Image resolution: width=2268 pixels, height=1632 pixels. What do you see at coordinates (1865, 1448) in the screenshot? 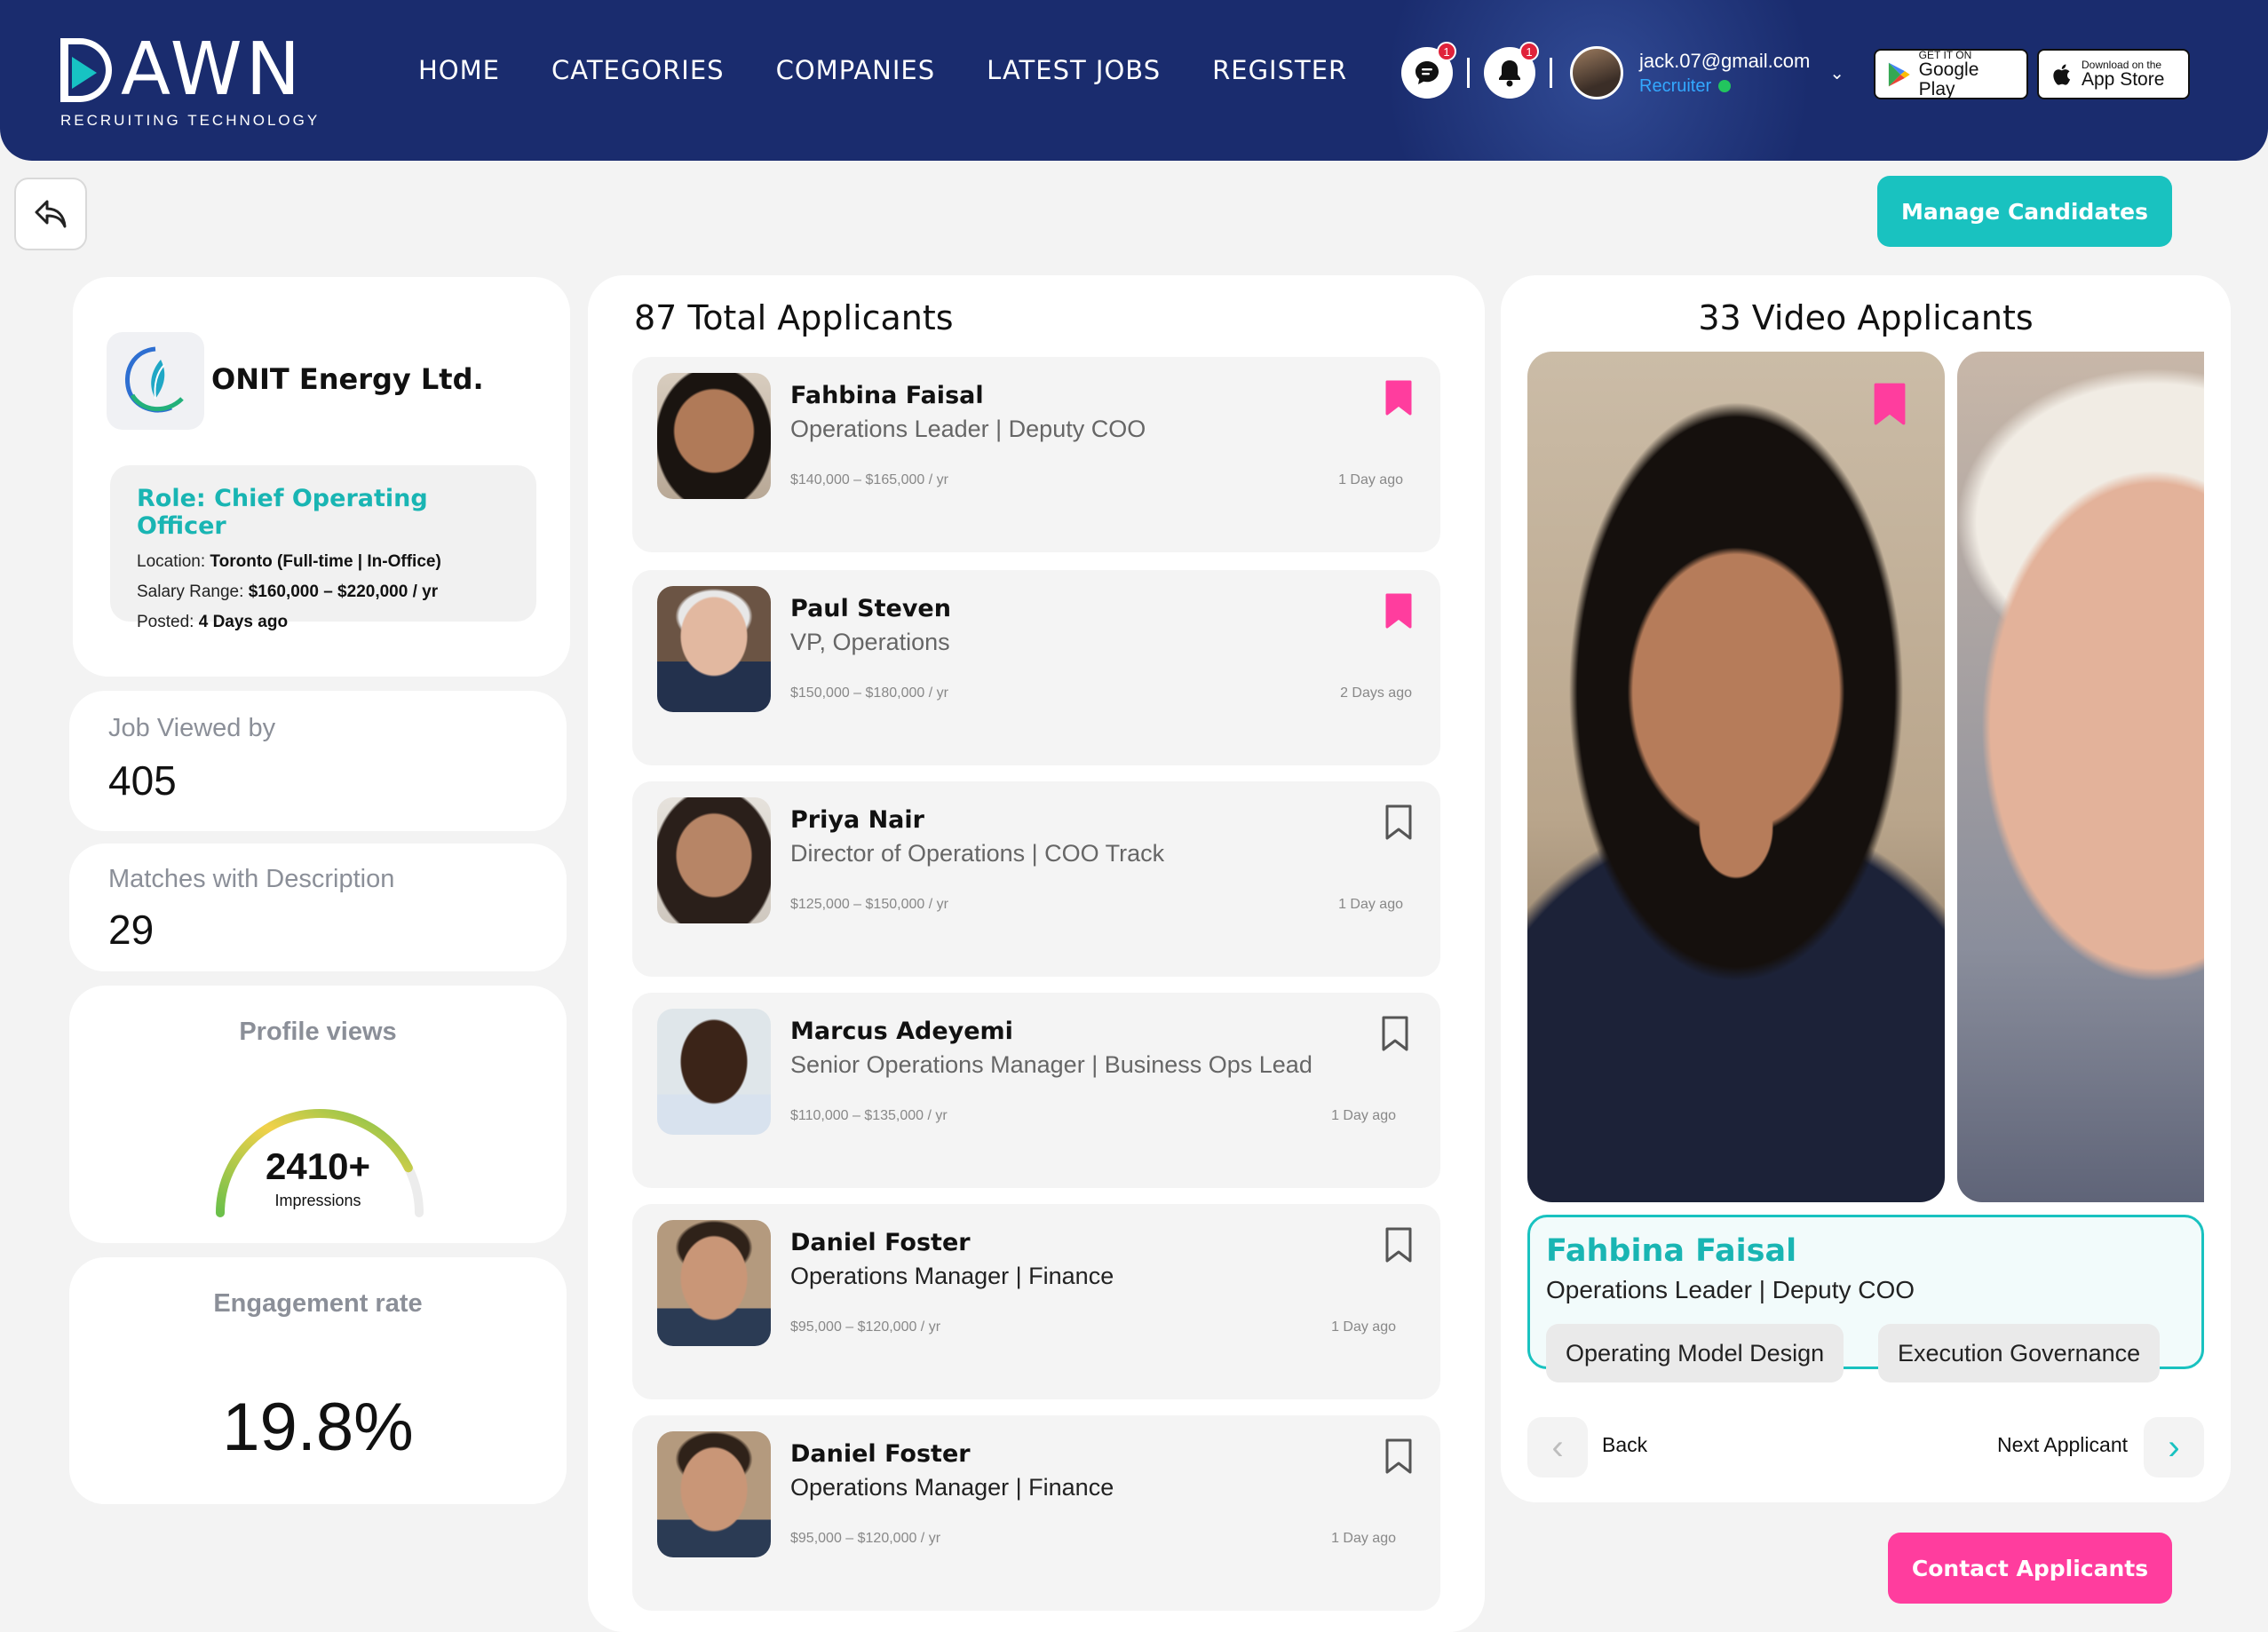
I see `video-navigation: ‹ Back Next Applicant ›` at bounding box center [1865, 1448].